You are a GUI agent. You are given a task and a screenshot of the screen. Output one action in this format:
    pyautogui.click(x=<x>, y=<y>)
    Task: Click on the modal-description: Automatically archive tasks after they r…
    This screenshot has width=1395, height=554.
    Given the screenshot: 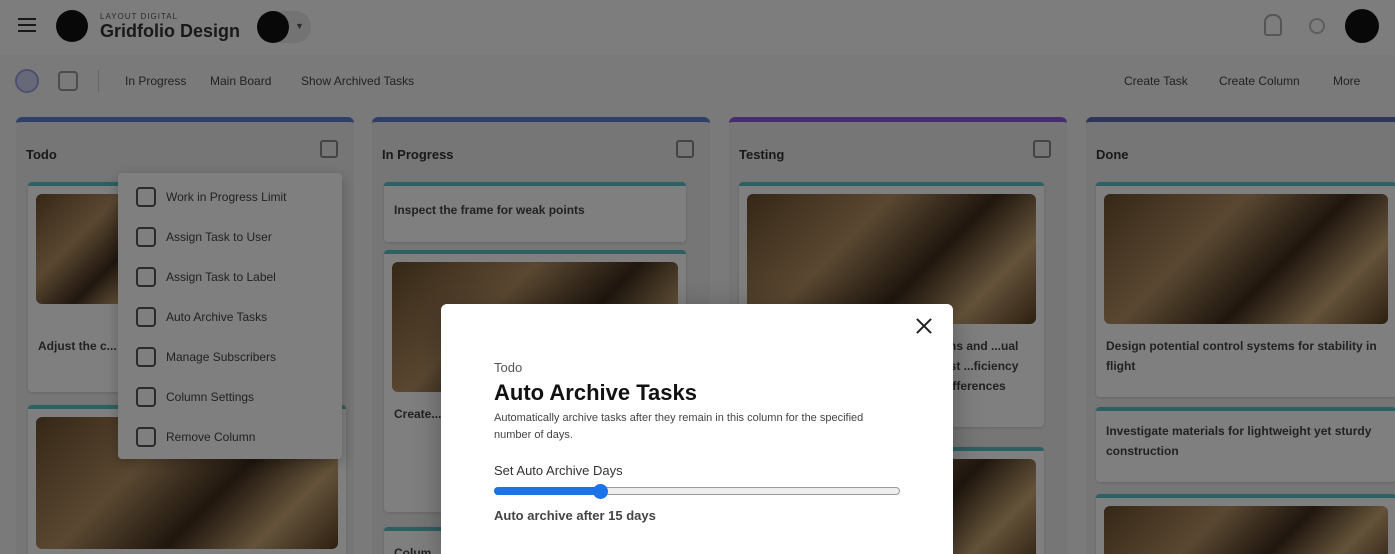 What is the action you would take?
    pyautogui.click(x=679, y=426)
    